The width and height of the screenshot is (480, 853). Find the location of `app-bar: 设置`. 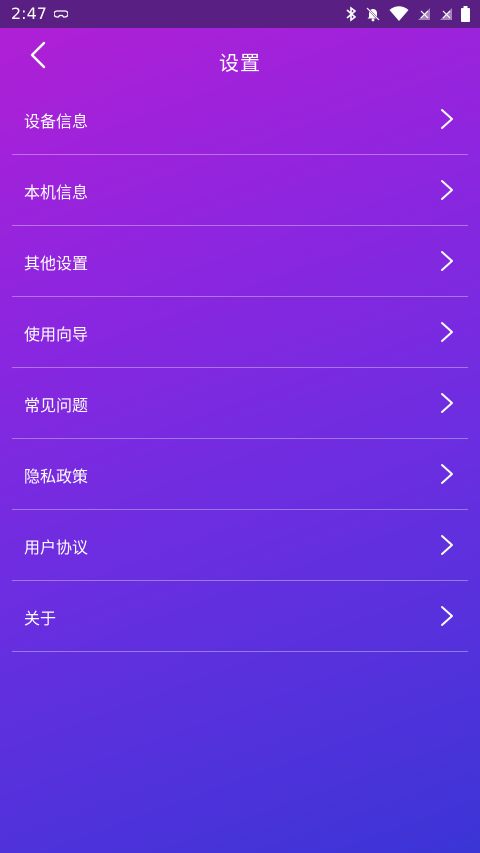

app-bar: 设置 is located at coordinates (240, 55).